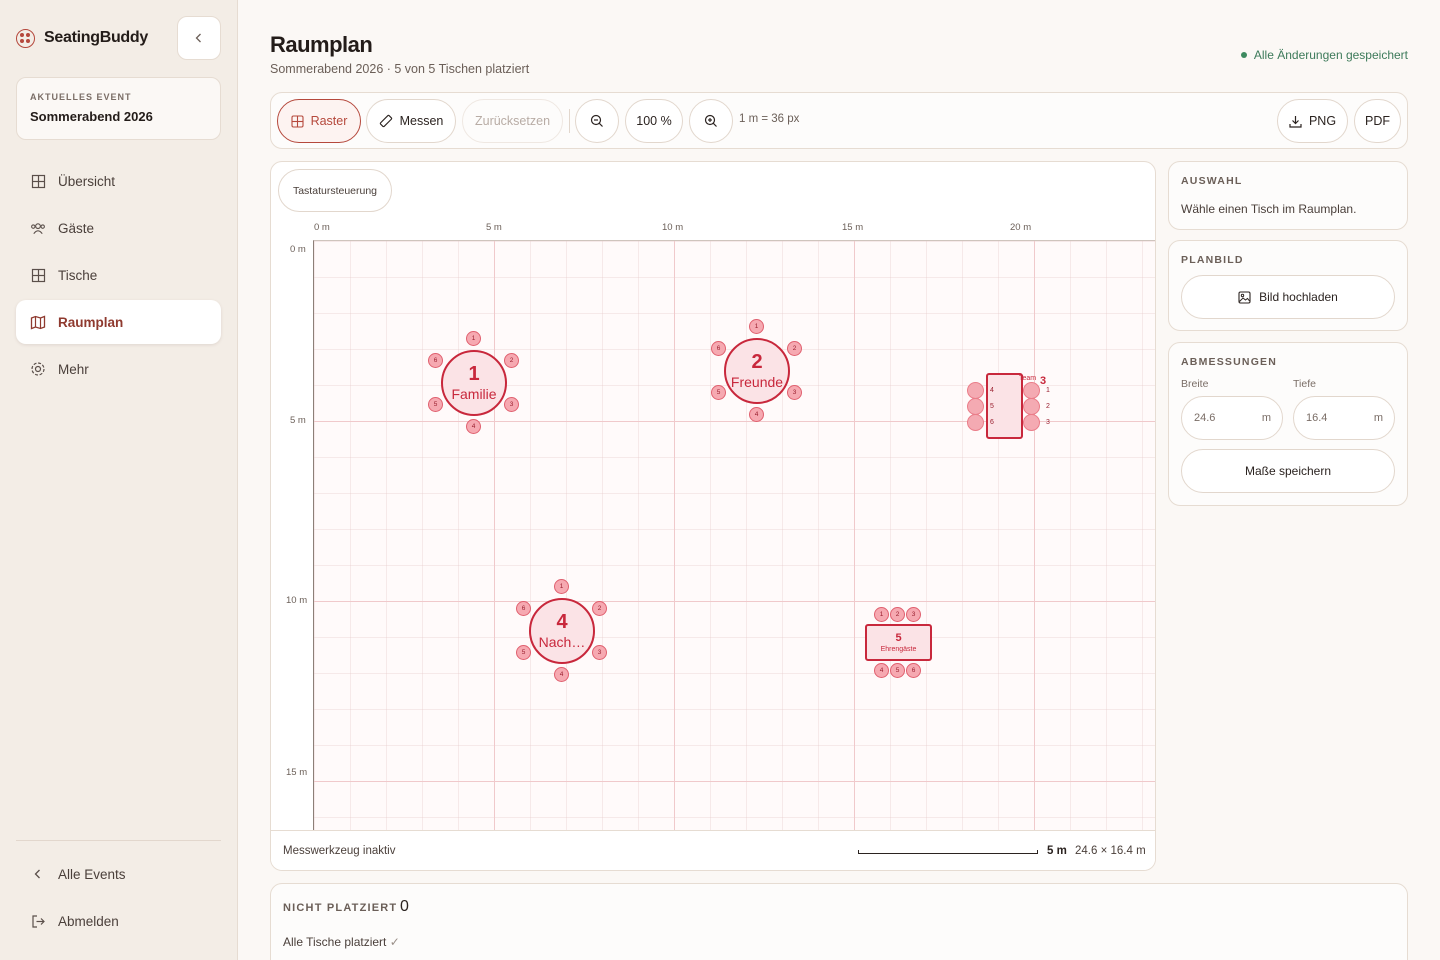 Image resolution: width=1440 pixels, height=960 pixels. What do you see at coordinates (1312, 121) in the screenshot?
I see `export-png-button: PNG` at bounding box center [1312, 121].